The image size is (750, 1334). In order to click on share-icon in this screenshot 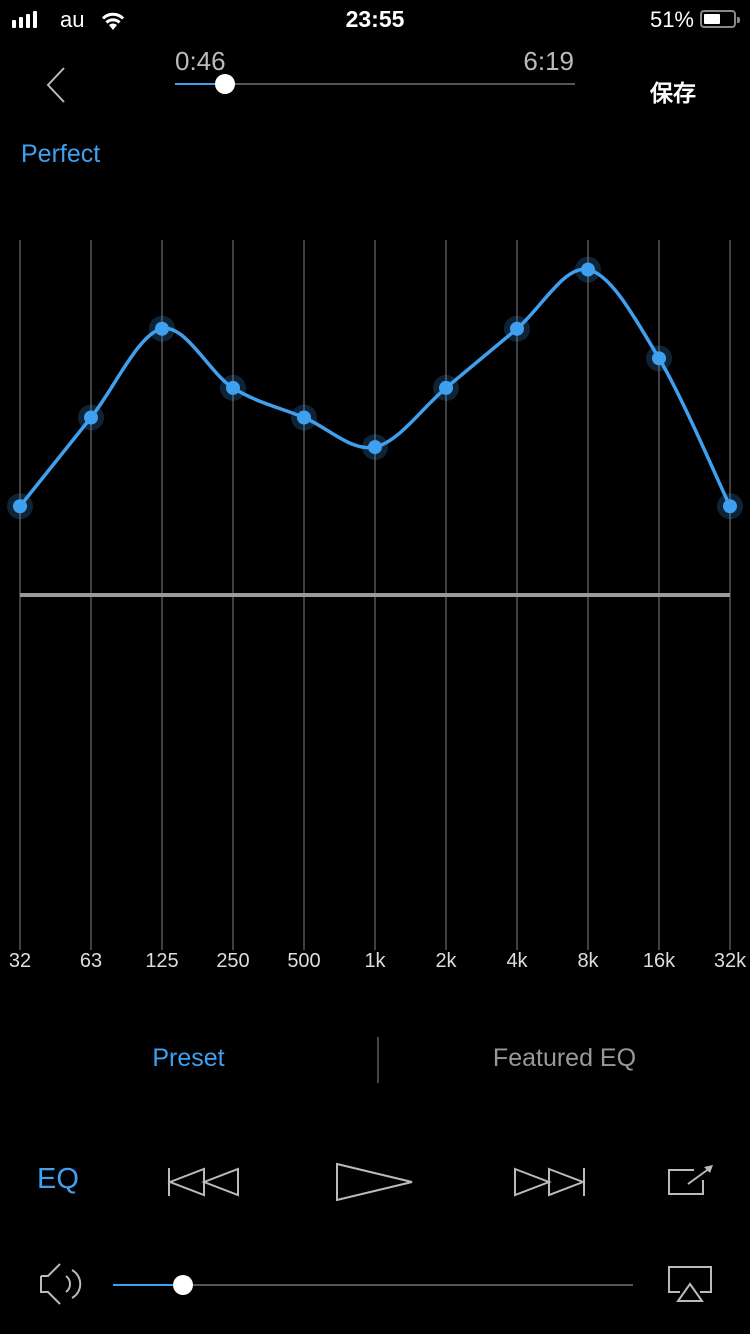, I will do `click(691, 1181)`.